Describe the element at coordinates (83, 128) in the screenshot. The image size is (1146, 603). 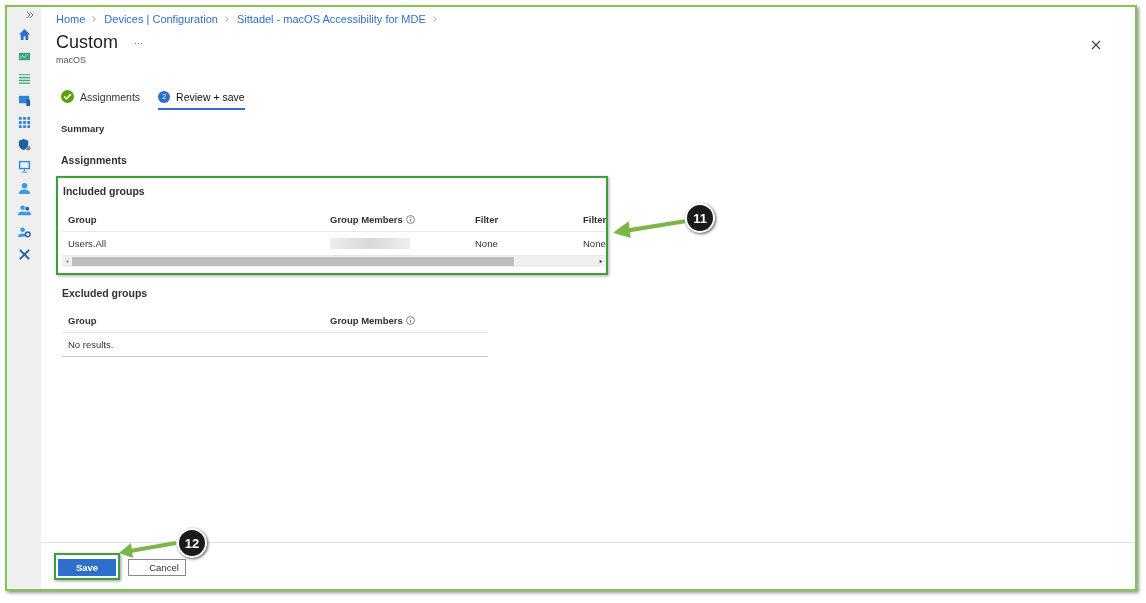
I see `summary-heading: Summary` at that location.